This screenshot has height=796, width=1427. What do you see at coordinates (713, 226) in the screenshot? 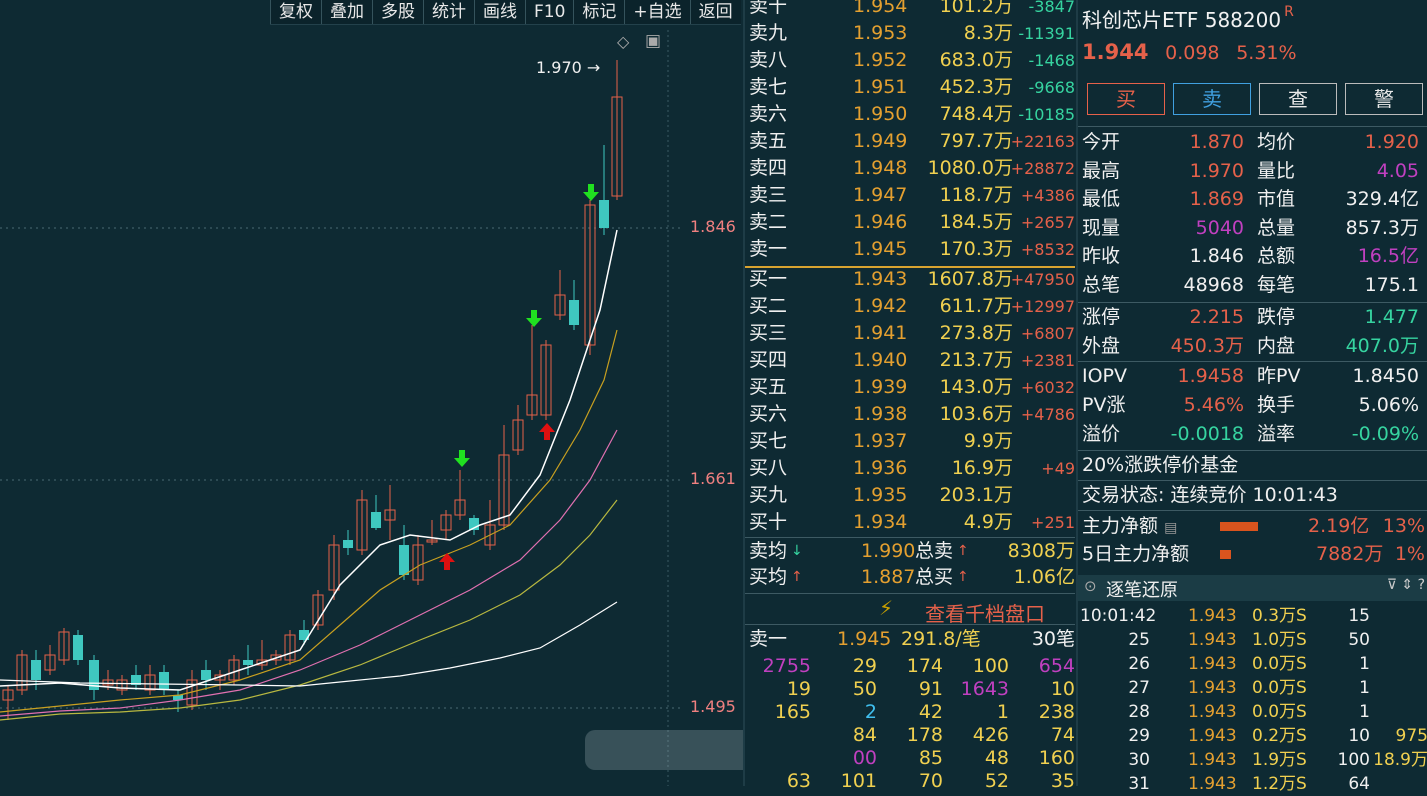
I see `price-axis-label: 1.846` at bounding box center [713, 226].